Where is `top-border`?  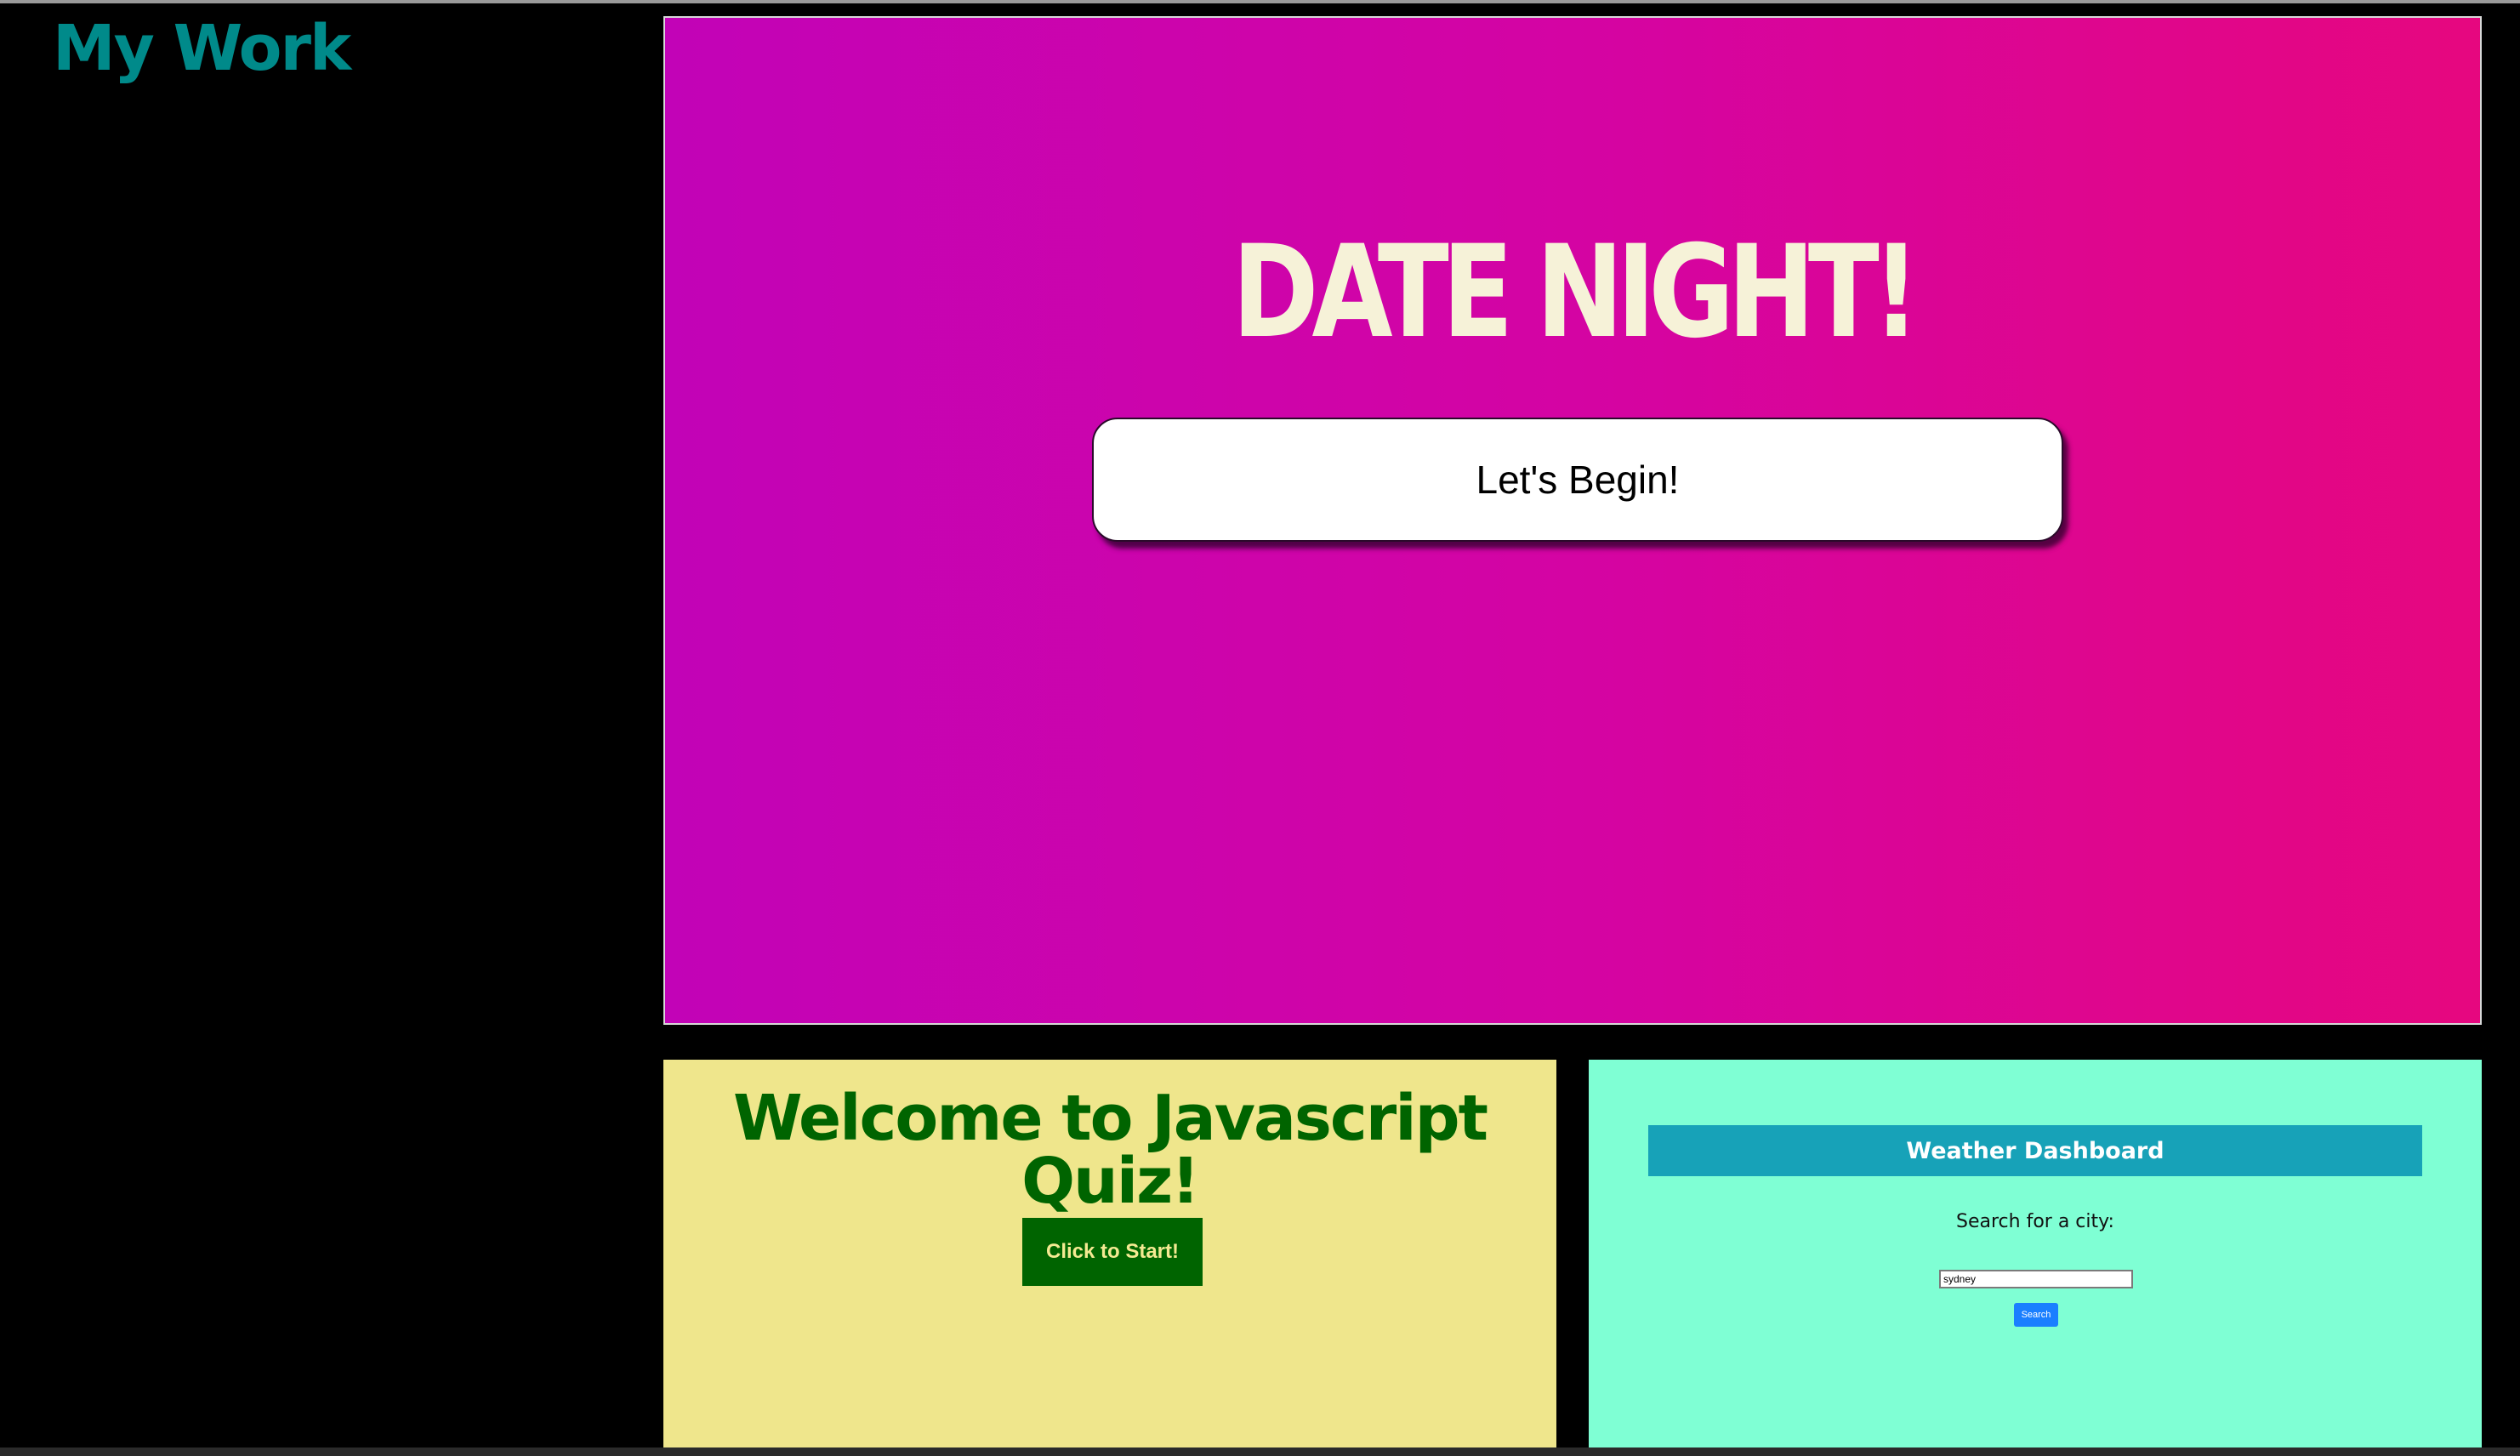 top-border is located at coordinates (1260, 1).